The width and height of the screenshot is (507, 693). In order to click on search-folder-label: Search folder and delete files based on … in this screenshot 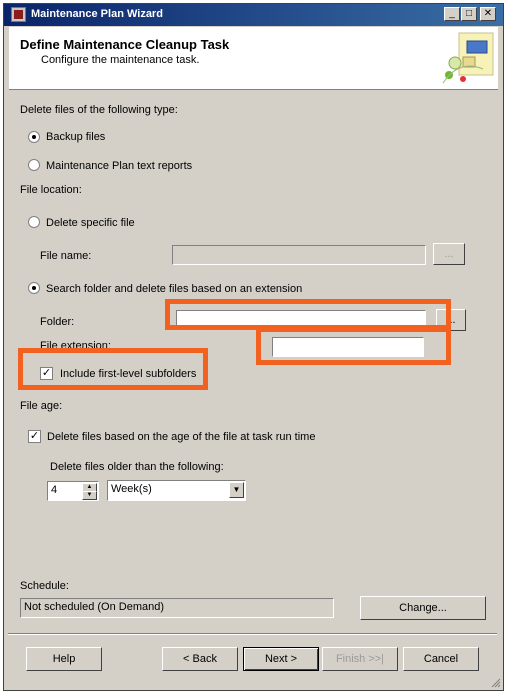, I will do `click(174, 289)`.